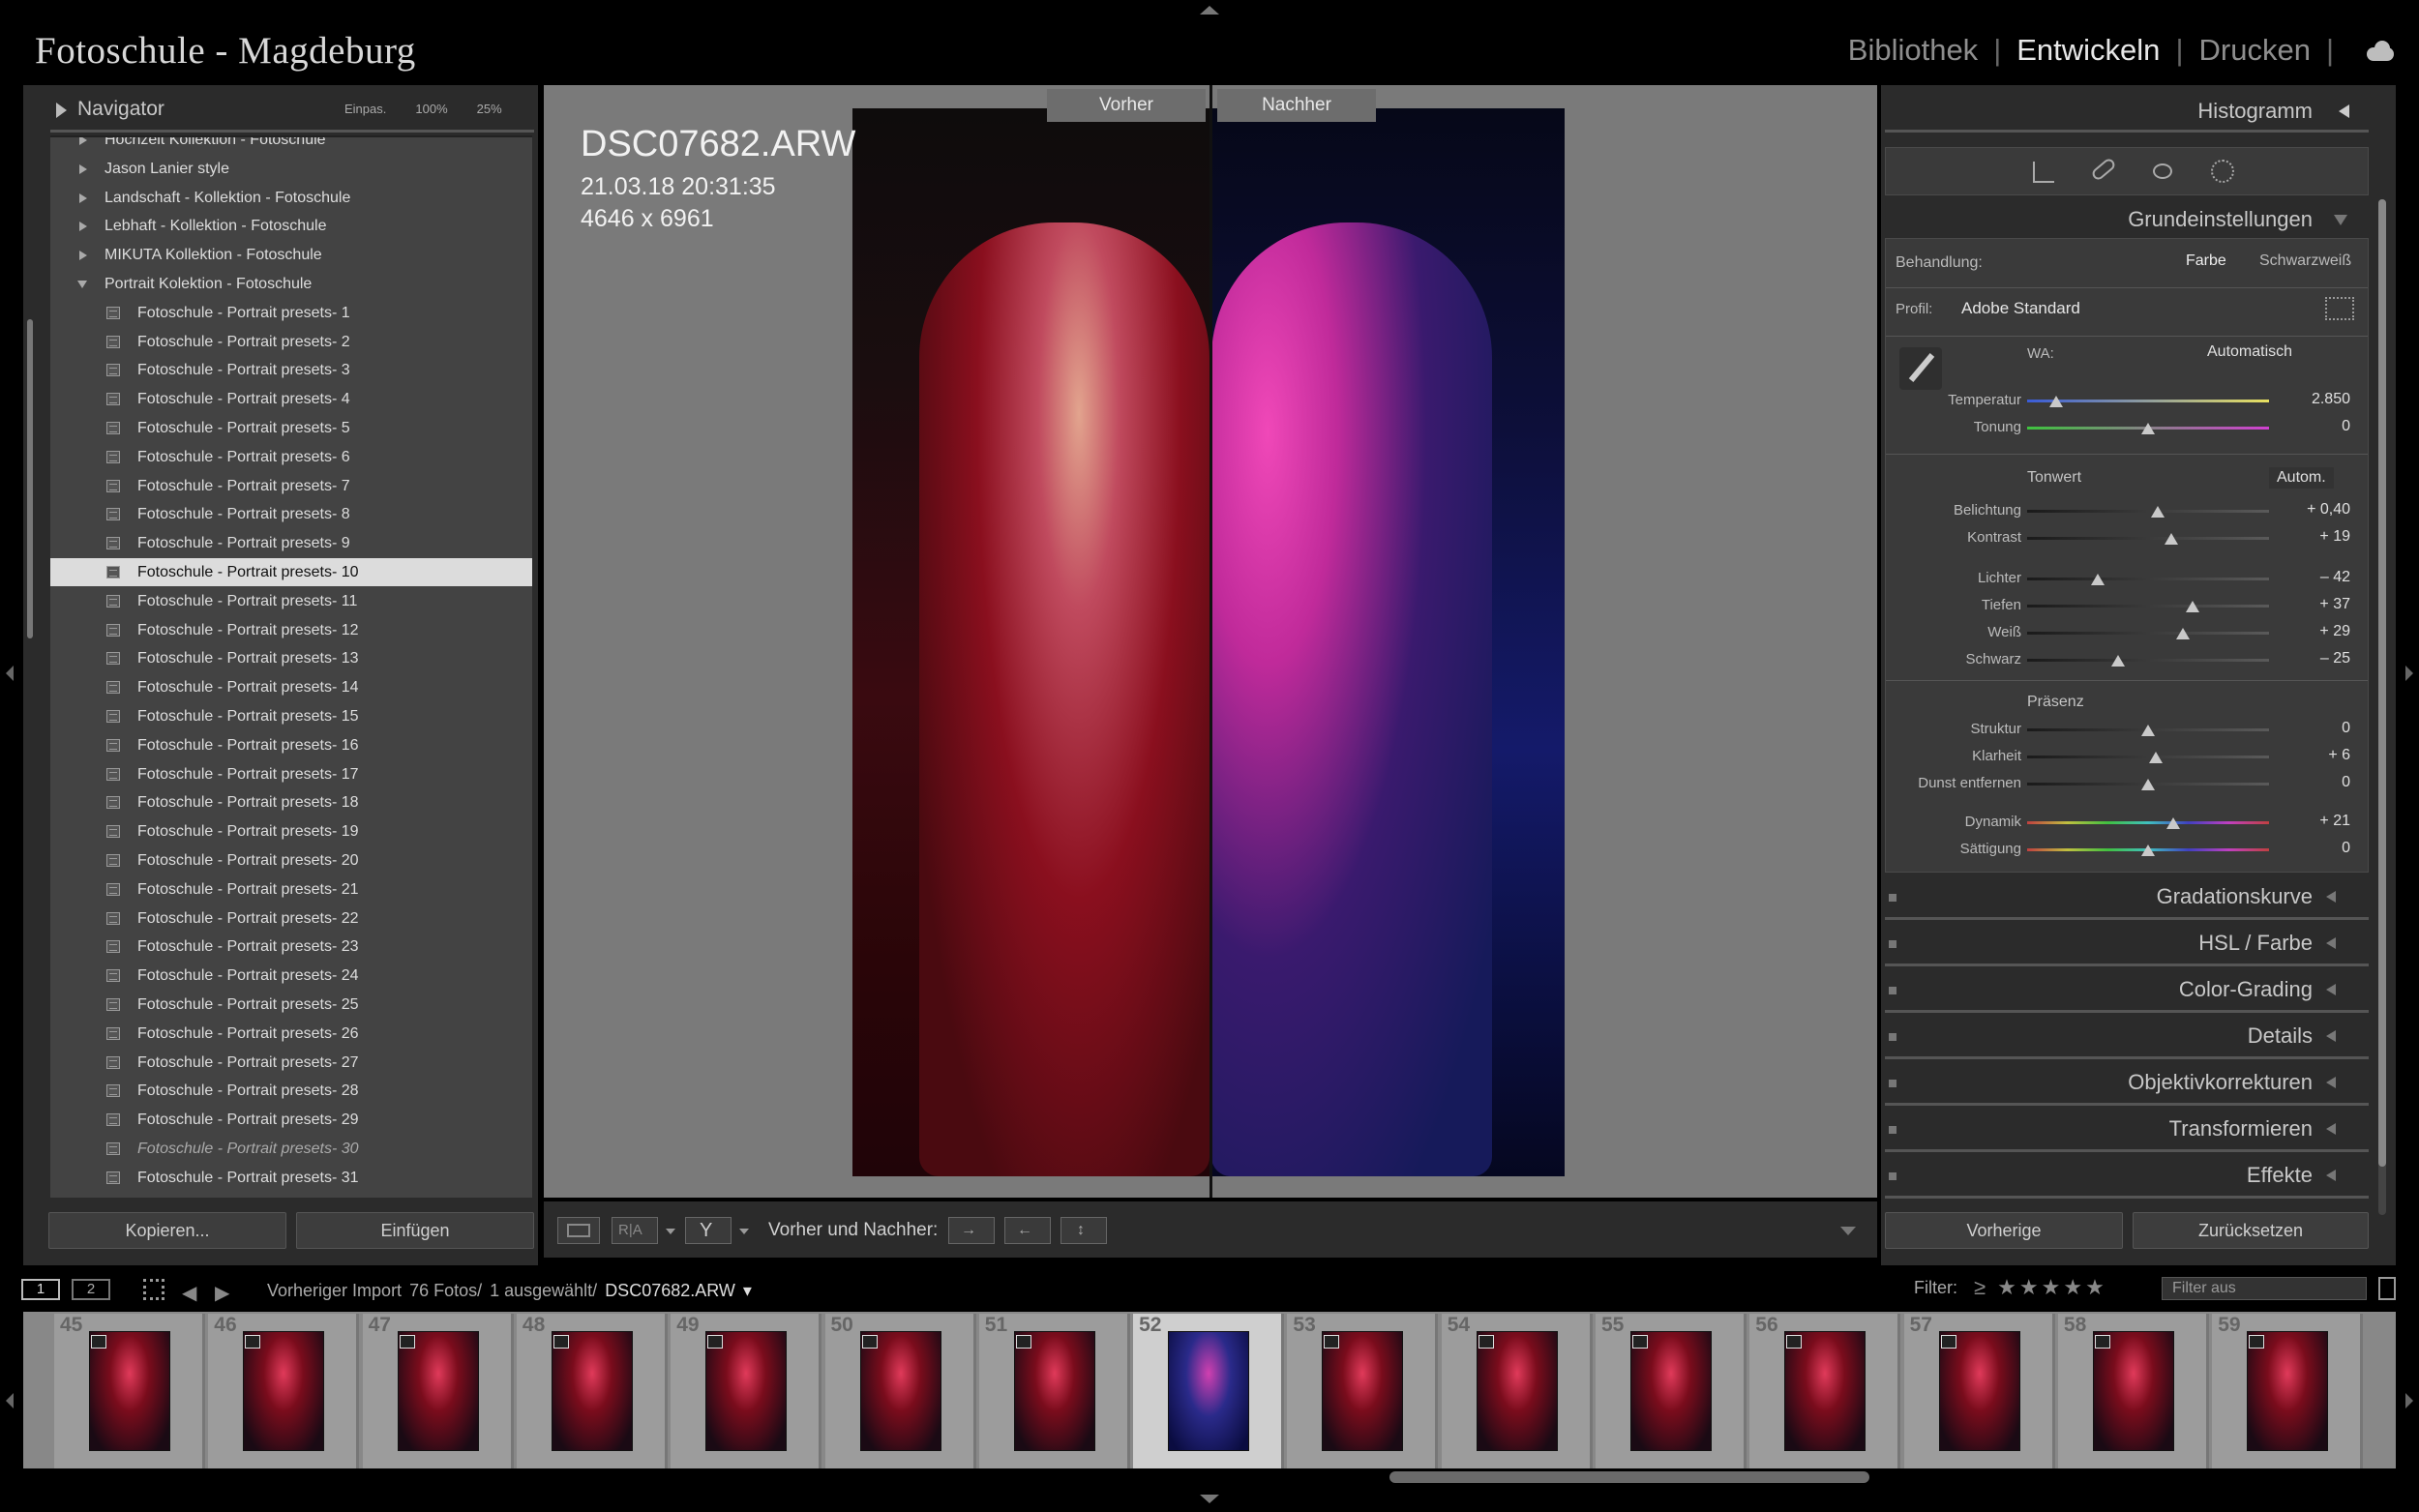 This screenshot has height=1512, width=2419. Describe the element at coordinates (291, 370) in the screenshot. I see `preset-item: Fotoschule - Portrait presets- 3` at that location.